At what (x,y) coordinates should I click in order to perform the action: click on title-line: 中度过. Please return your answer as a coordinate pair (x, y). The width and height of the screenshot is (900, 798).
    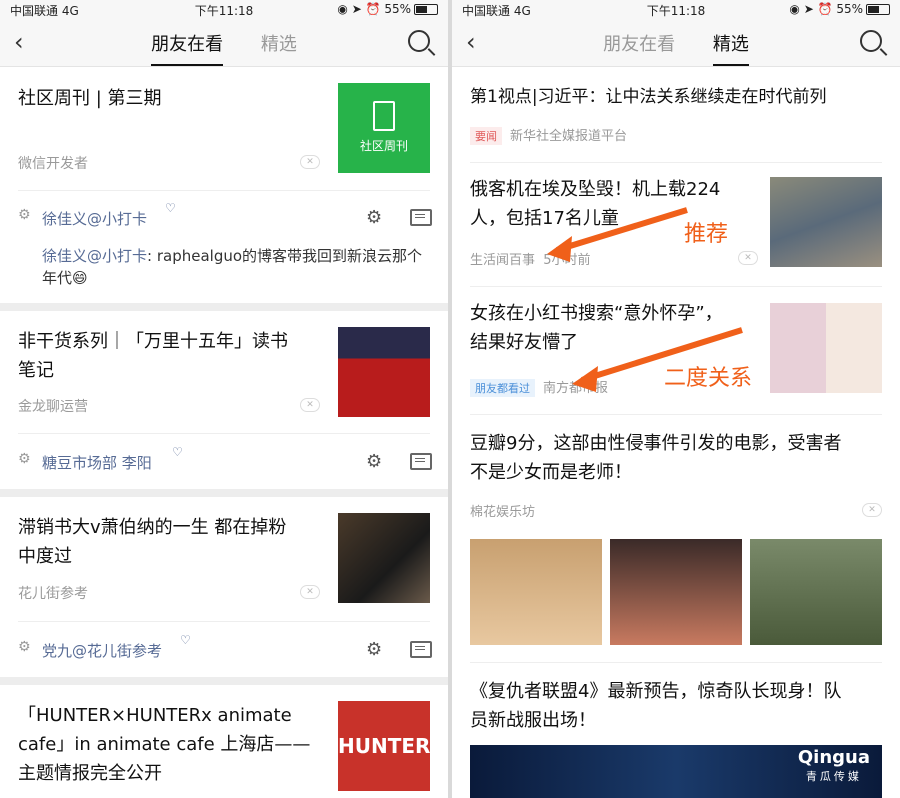
    Looking at the image, I should click on (45, 556).